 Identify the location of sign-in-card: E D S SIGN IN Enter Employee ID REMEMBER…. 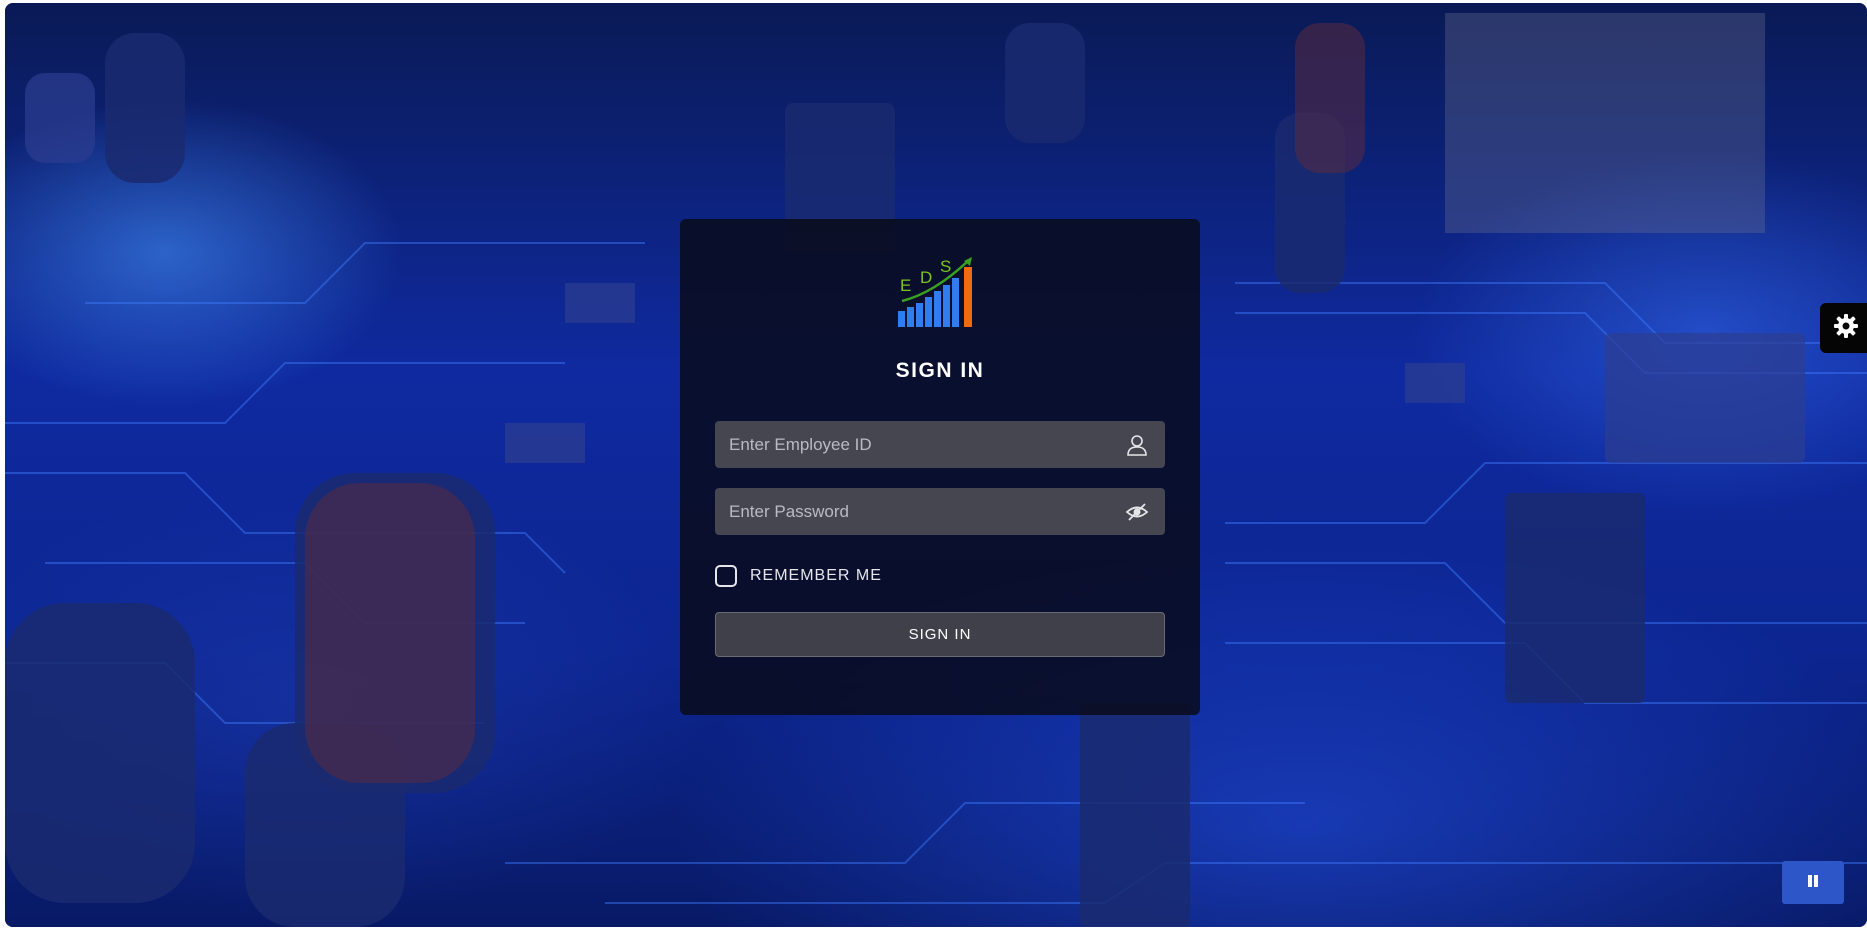
(940, 467).